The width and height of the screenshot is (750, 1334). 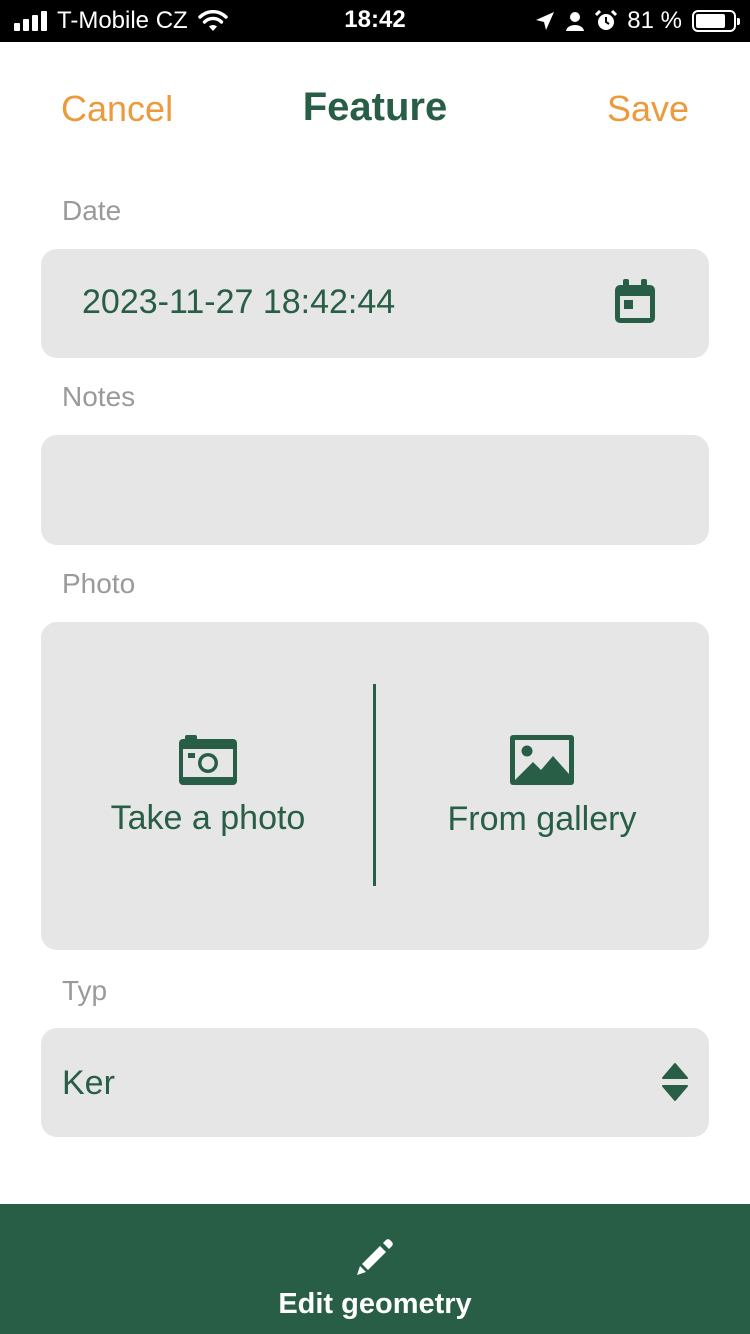 What do you see at coordinates (648, 109) in the screenshot?
I see `save-button: Save` at bounding box center [648, 109].